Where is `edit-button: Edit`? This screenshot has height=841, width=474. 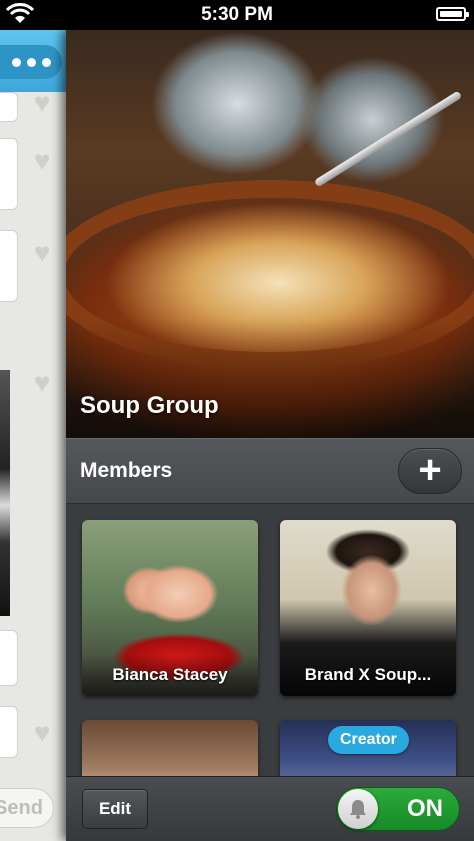 edit-button: Edit is located at coordinates (115, 809).